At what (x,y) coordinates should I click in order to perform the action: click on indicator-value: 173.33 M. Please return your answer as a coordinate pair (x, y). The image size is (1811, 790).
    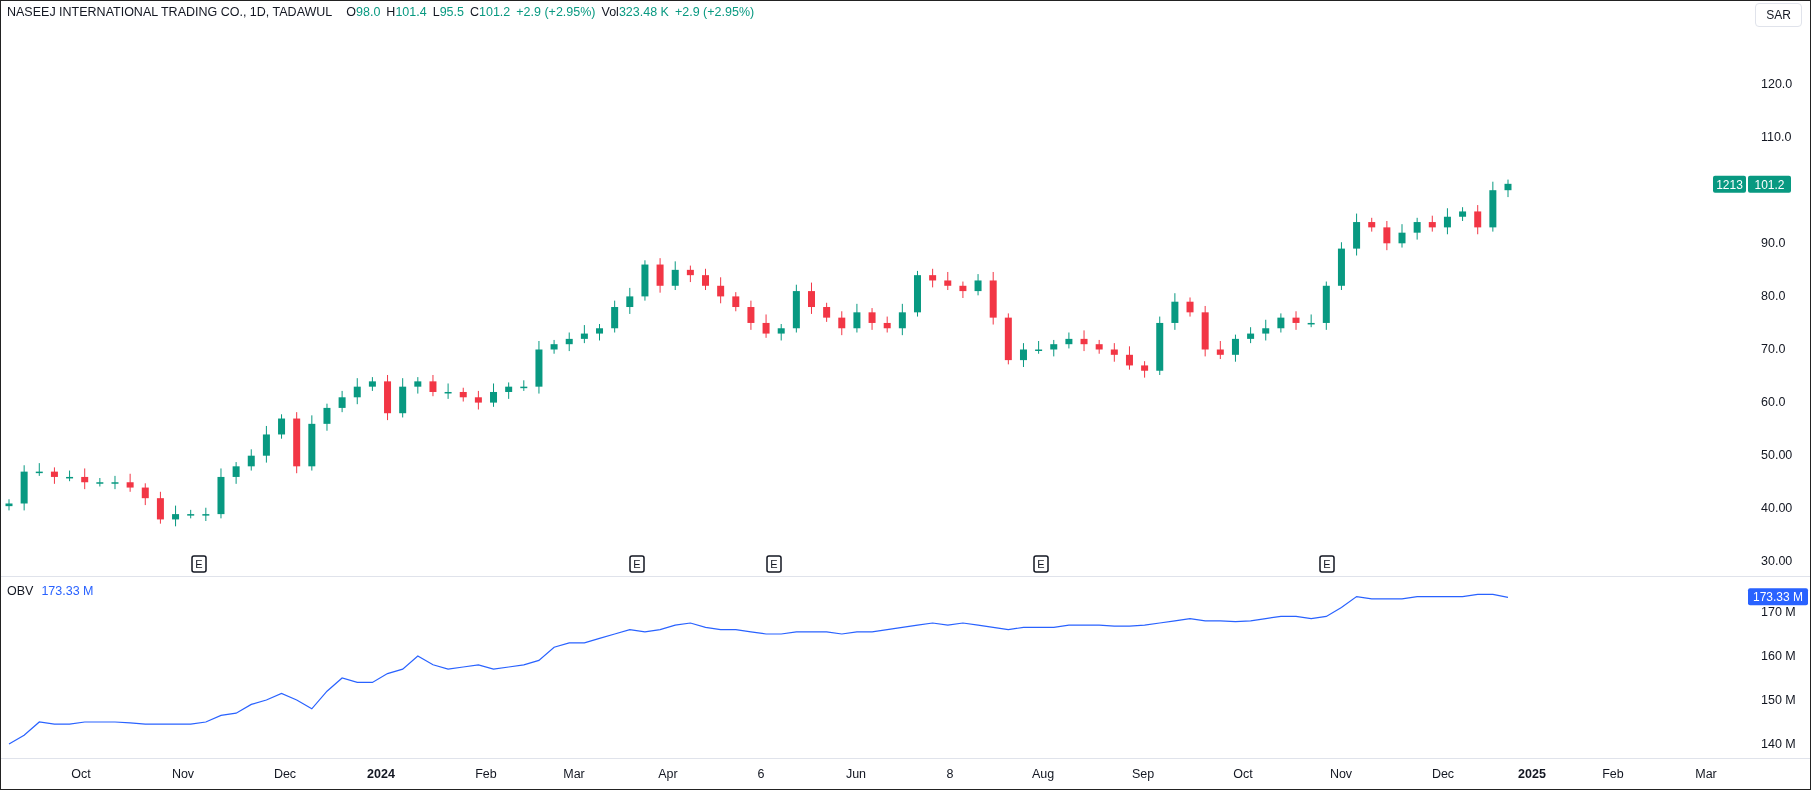
    Looking at the image, I should click on (67, 591).